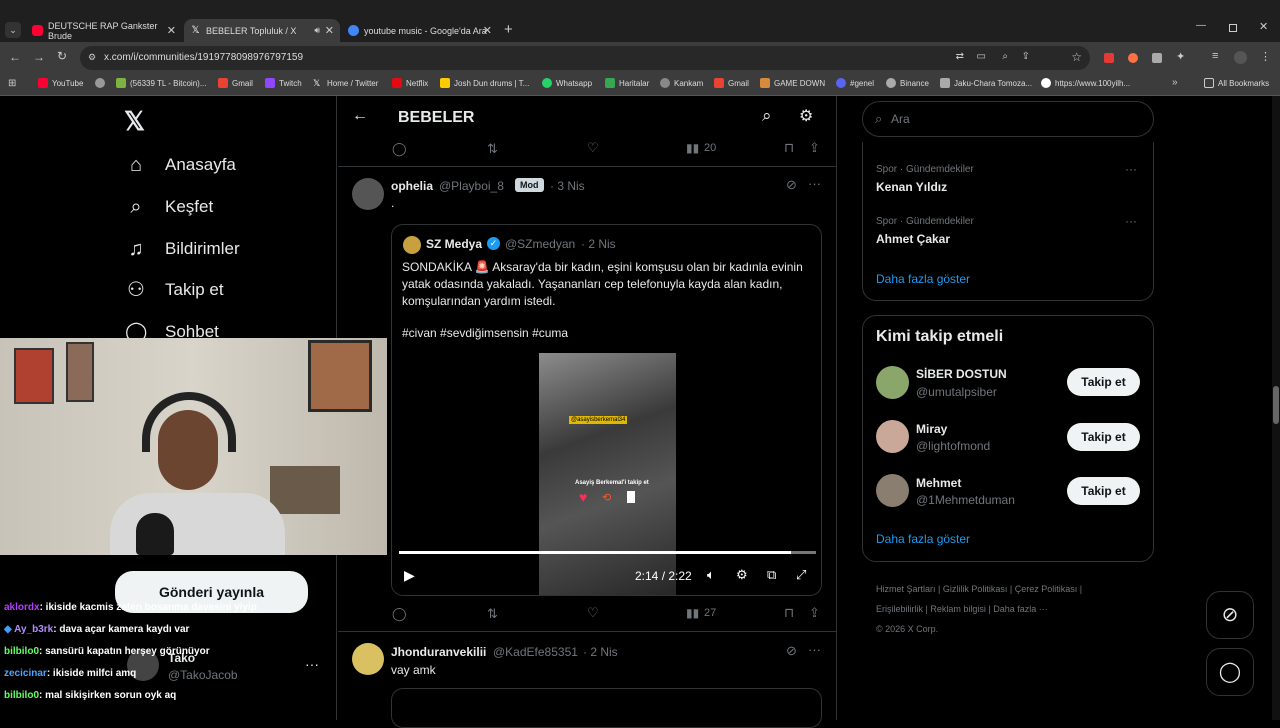 The height and width of the screenshot is (728, 1280). Describe the element at coordinates (345, 83) in the screenshot. I see `bookmark-twitter: 𝕏 Home / Twitter` at that location.